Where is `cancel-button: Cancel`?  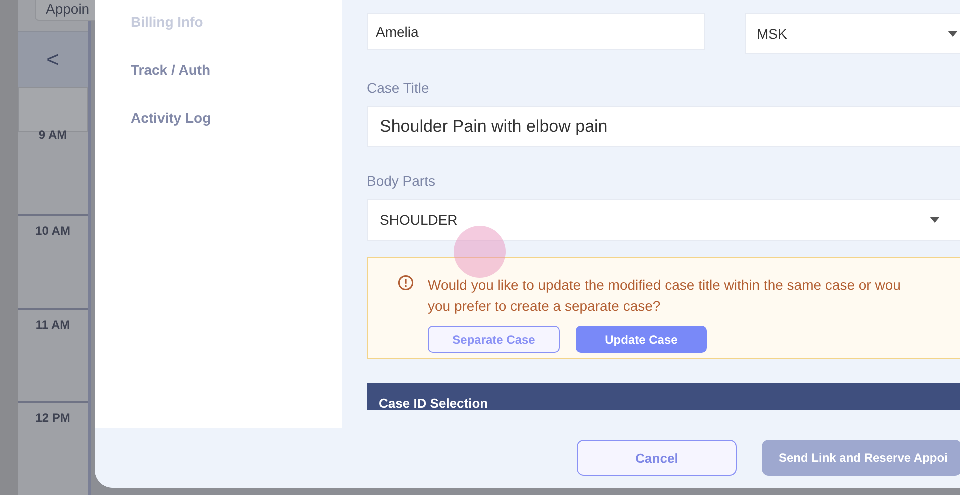 cancel-button: Cancel is located at coordinates (657, 458).